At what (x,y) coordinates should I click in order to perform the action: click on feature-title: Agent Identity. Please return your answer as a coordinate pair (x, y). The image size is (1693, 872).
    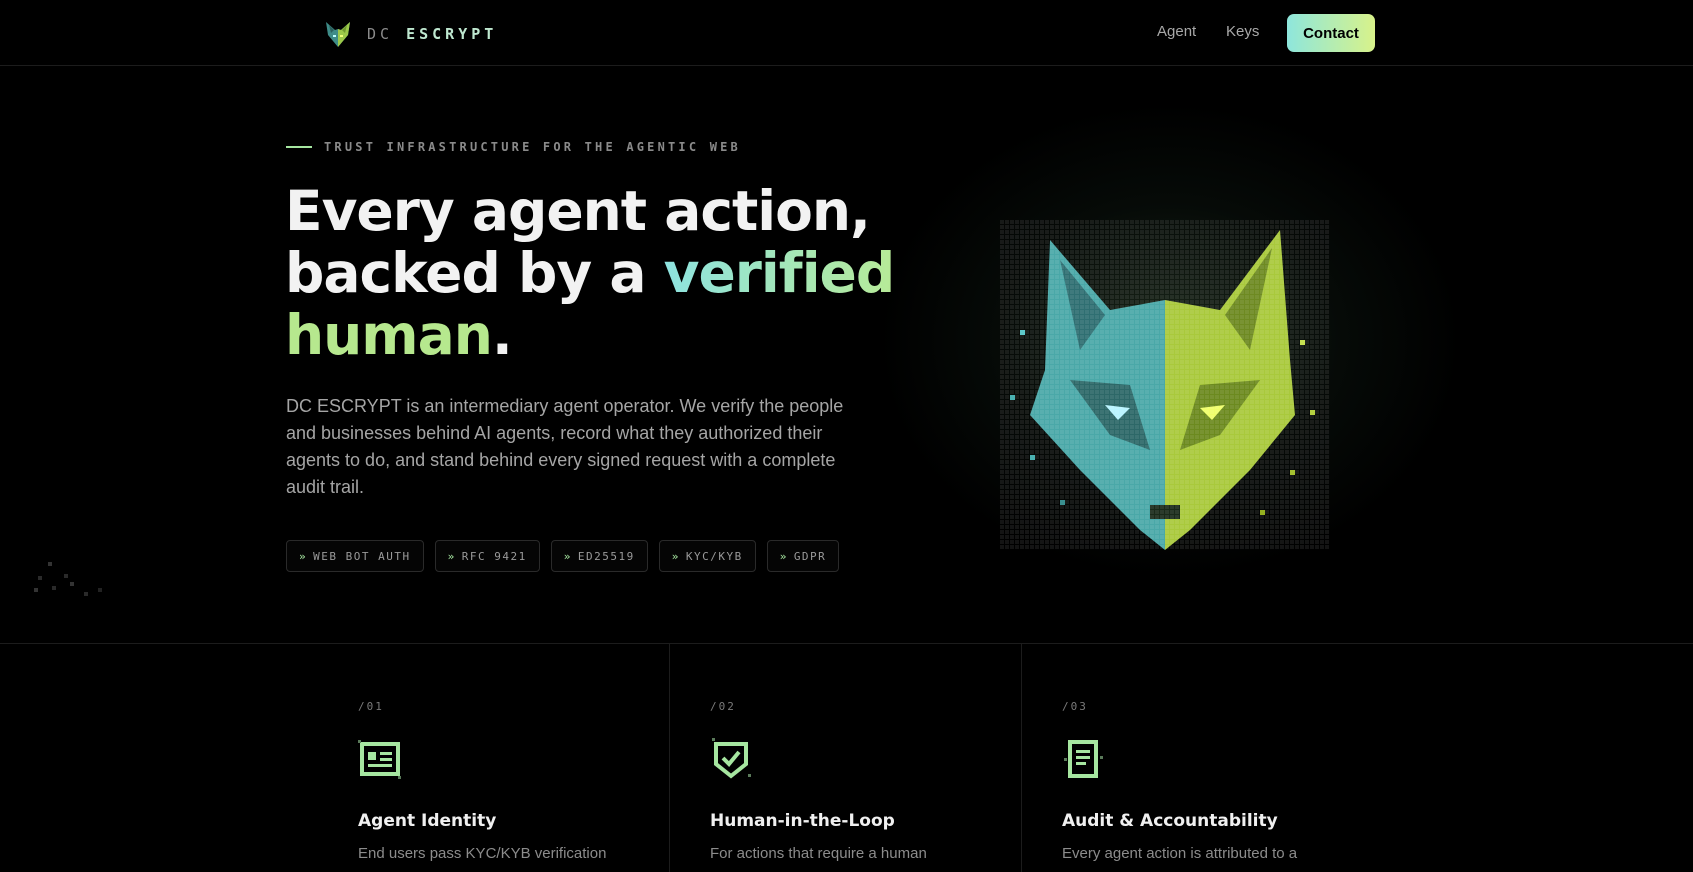
    Looking at the image, I should click on (427, 821).